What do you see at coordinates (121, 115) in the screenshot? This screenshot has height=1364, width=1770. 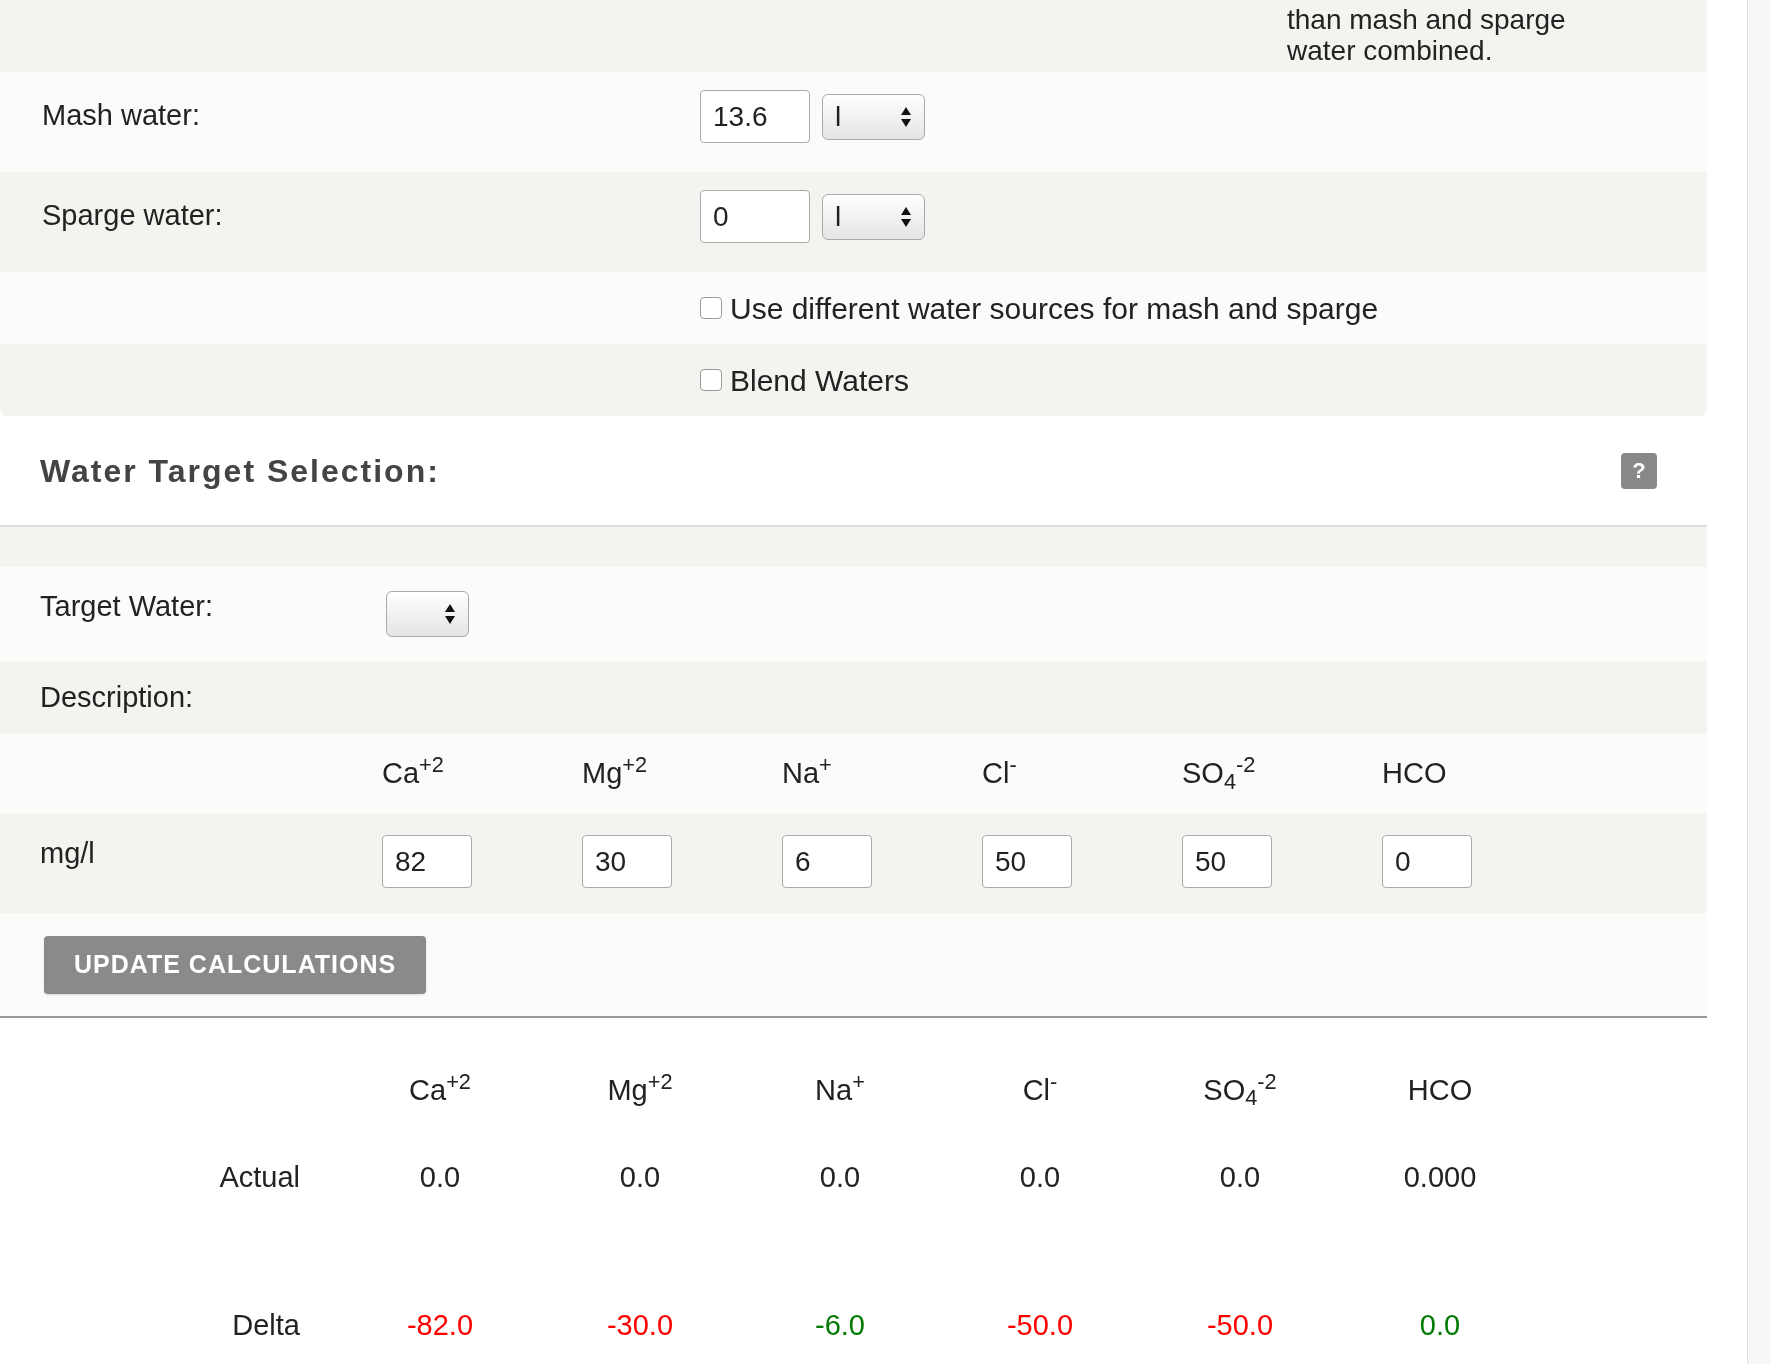 I see `field-label: Mash water:` at bounding box center [121, 115].